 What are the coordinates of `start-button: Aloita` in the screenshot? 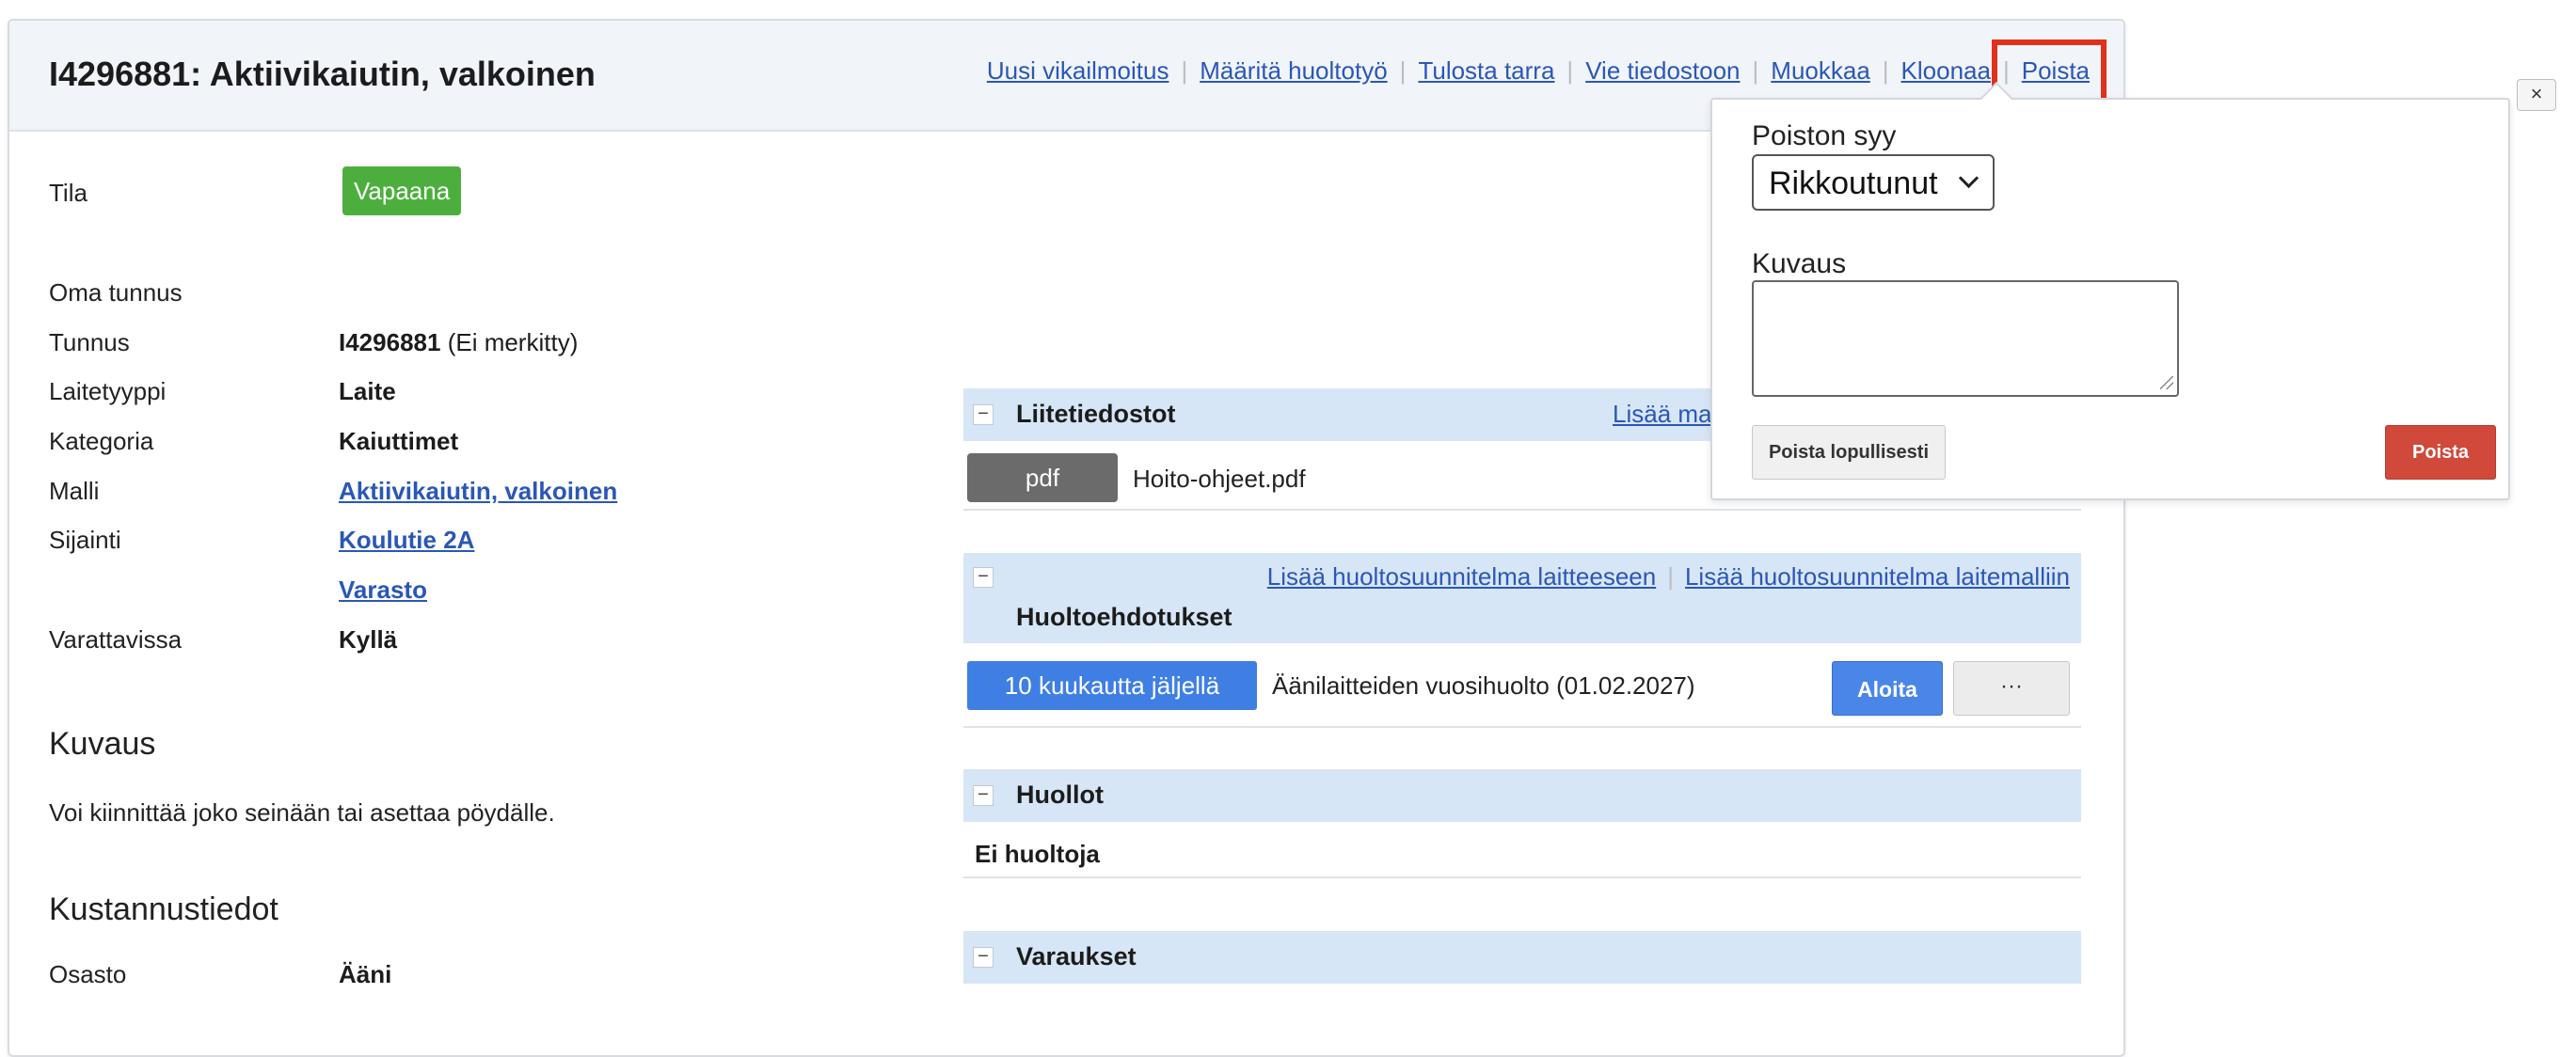 It's located at (1887, 688).